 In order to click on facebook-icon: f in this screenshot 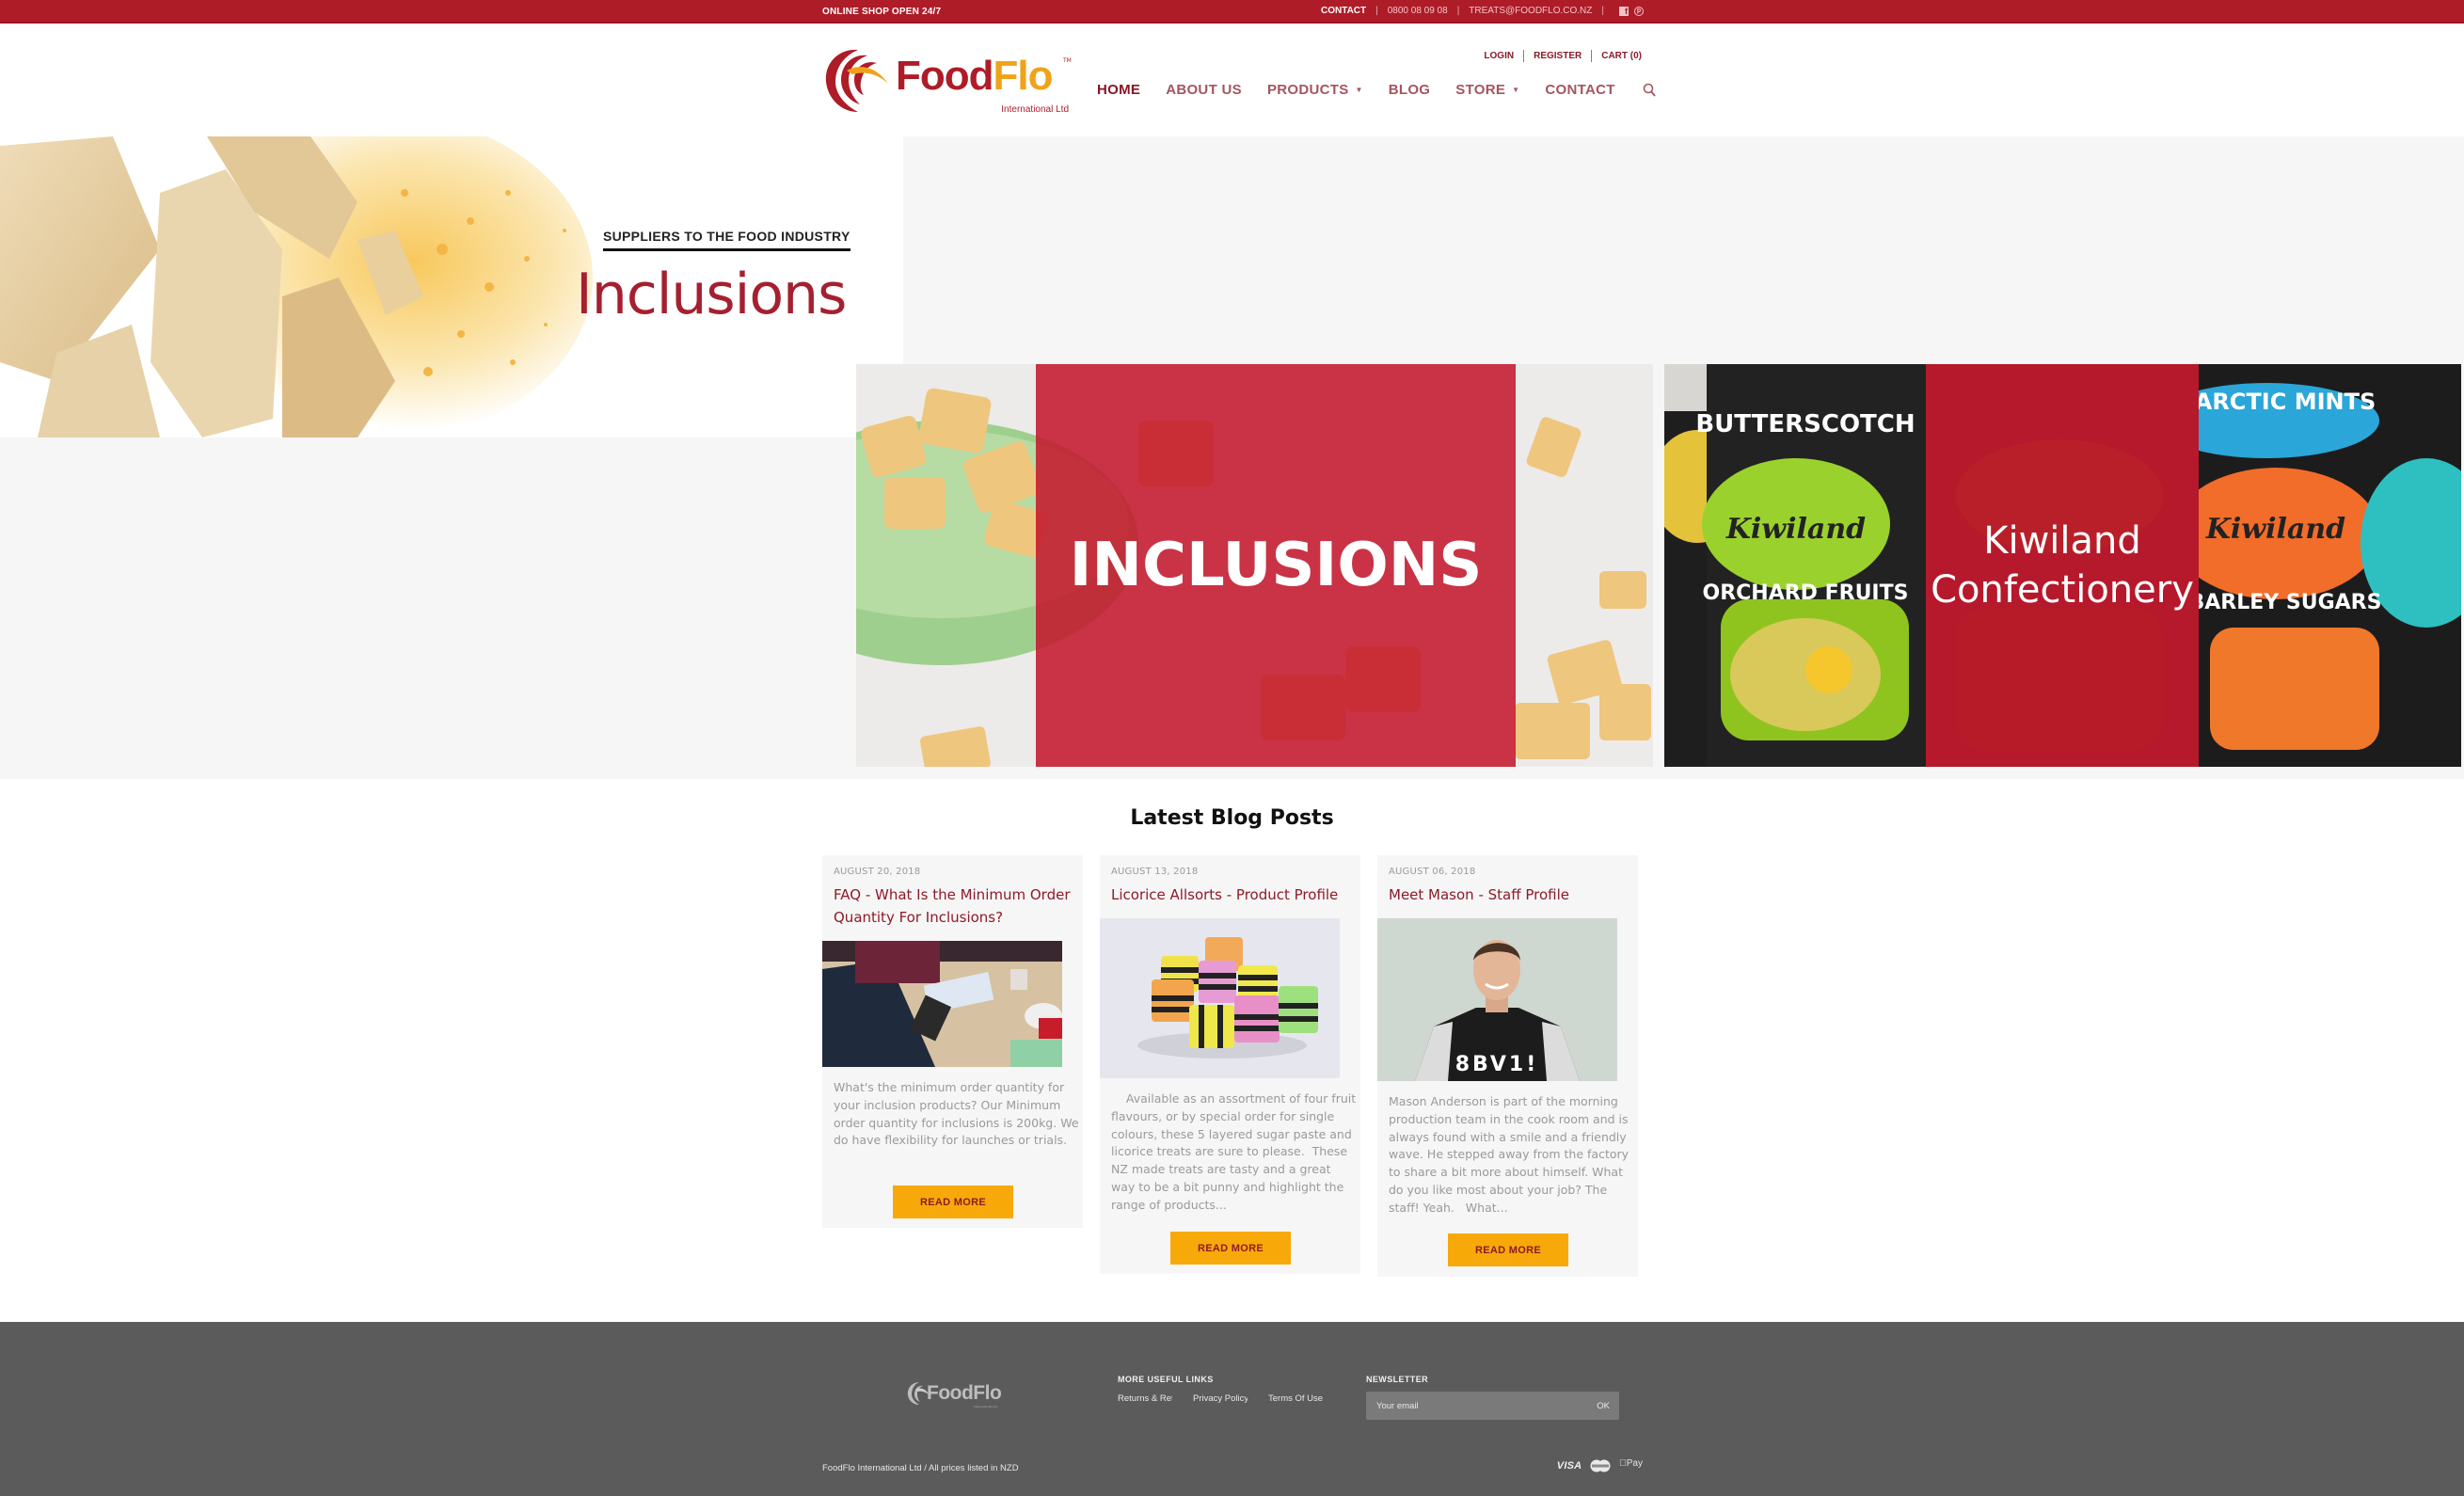, I will do `click(1624, 11)`.